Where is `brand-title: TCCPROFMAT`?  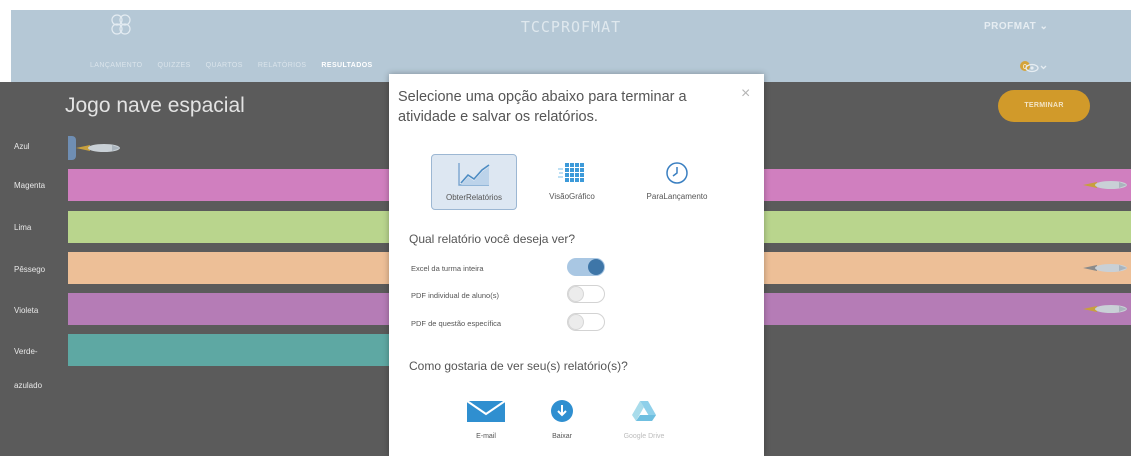
brand-title: TCCPROFMAT is located at coordinates (571, 27).